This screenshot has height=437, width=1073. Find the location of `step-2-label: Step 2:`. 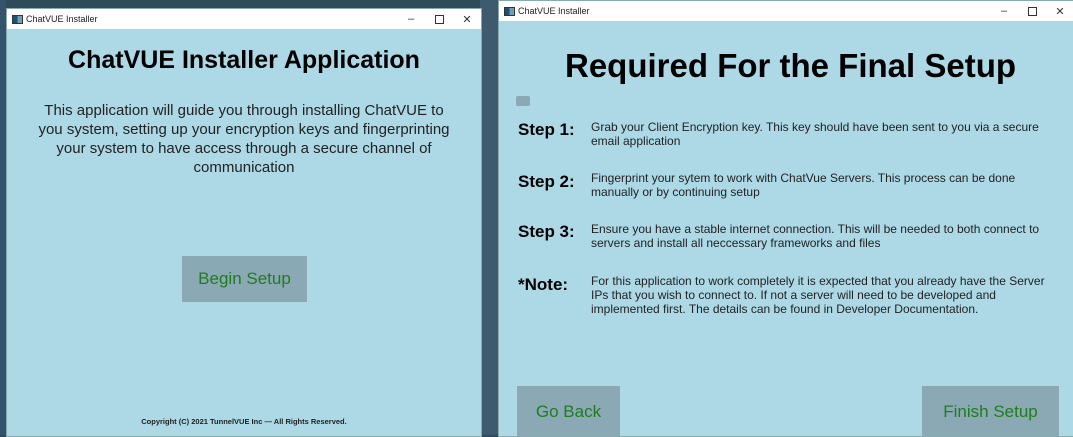

step-2-label: Step 2: is located at coordinates (546, 181).